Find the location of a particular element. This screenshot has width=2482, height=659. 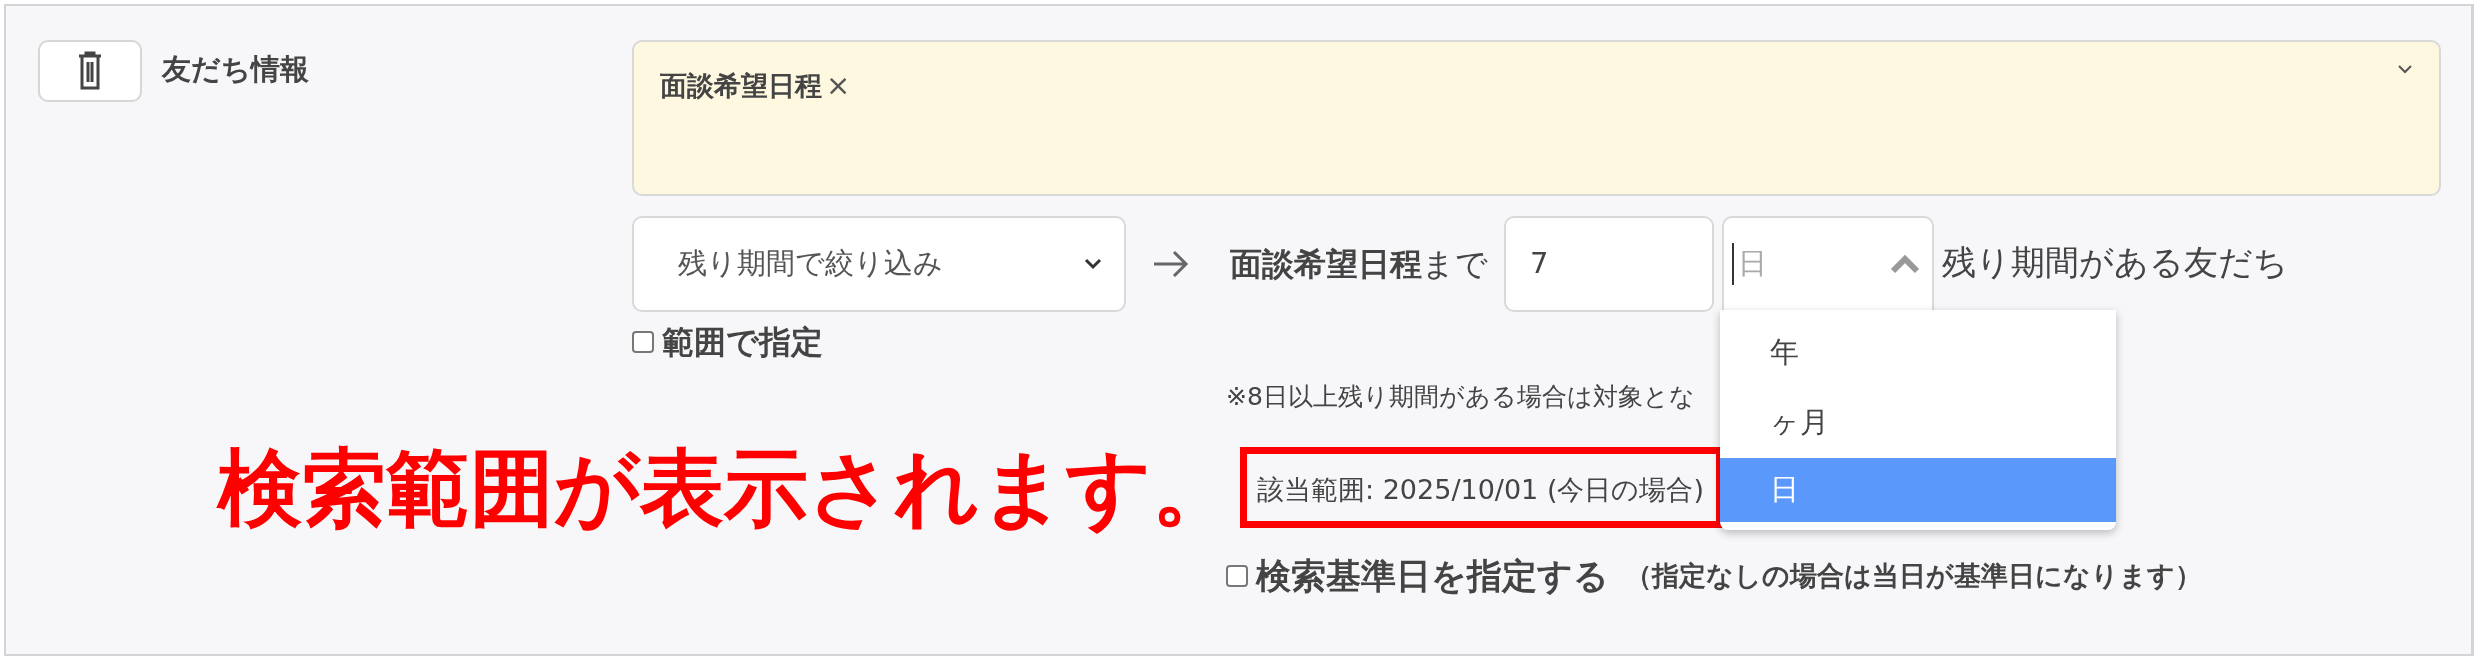

dropdown-option: ヶ月 is located at coordinates (1918, 423).